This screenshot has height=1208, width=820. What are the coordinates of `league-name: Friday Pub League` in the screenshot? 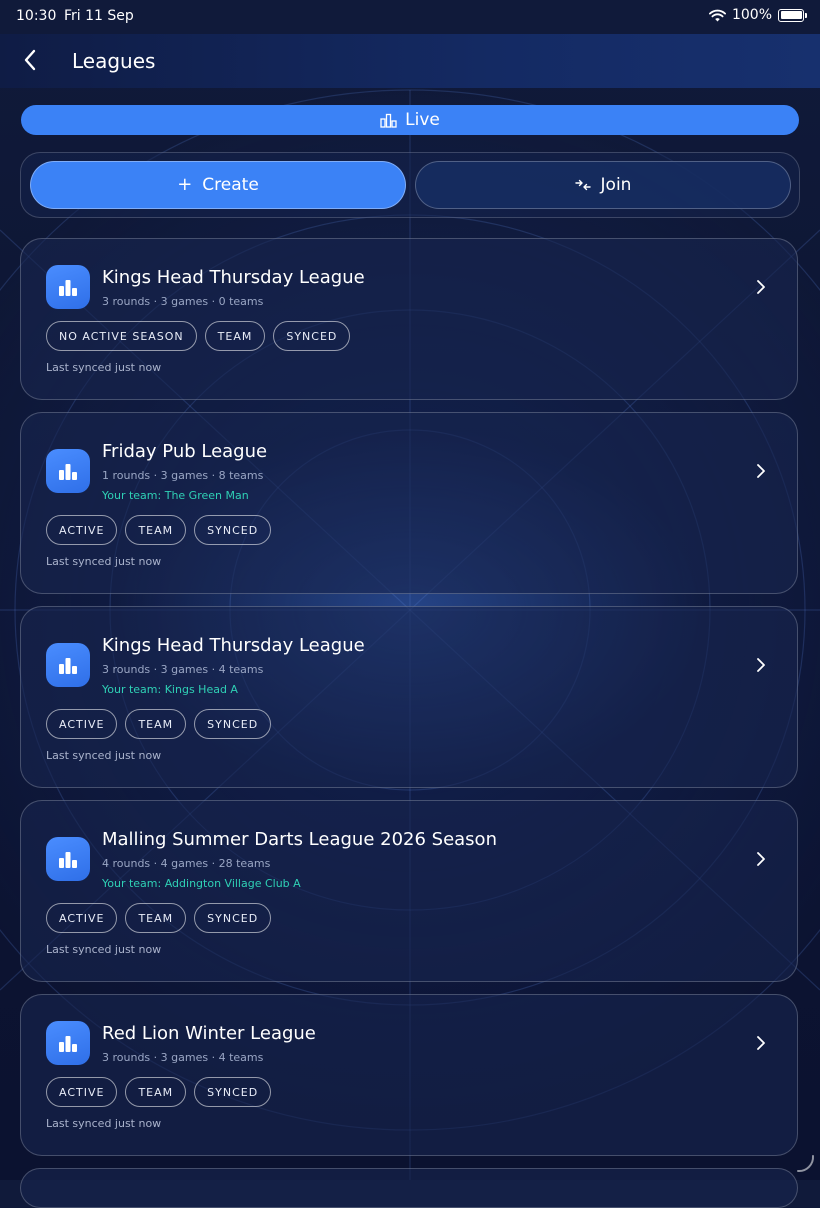 It's located at (185, 451).